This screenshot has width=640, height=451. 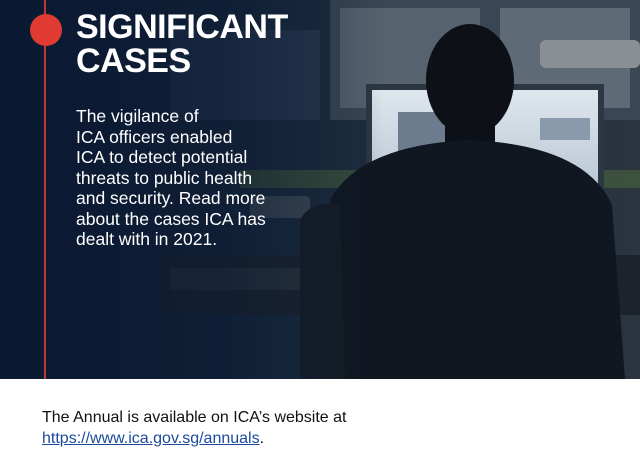 What do you see at coordinates (182, 27) in the screenshot?
I see `title-line: SIGNIFICANT` at bounding box center [182, 27].